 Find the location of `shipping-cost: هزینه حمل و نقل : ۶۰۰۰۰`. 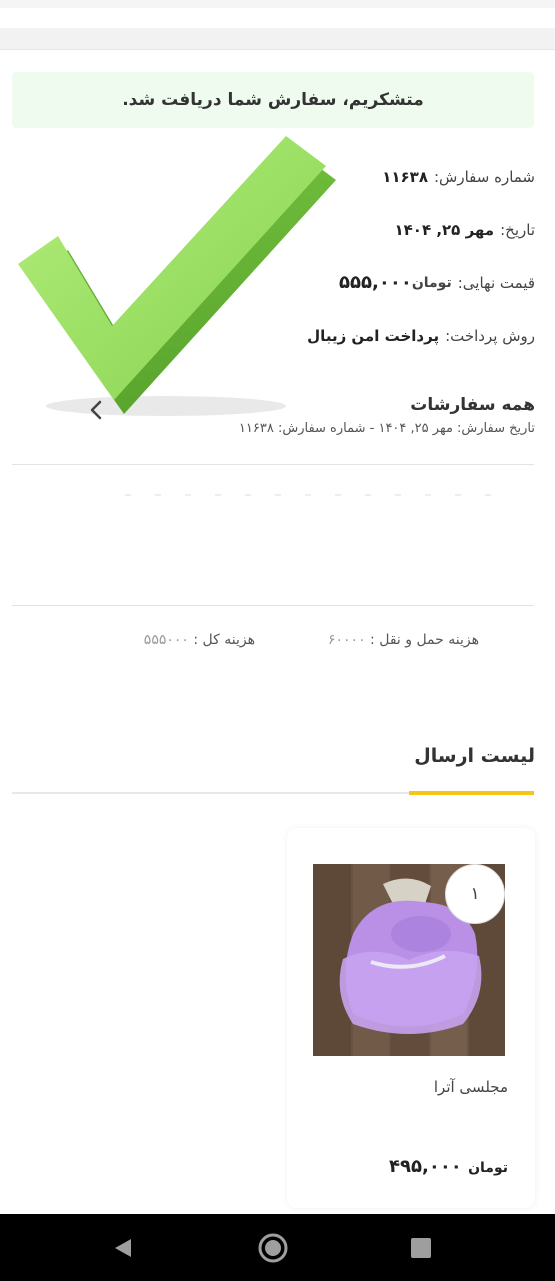

shipping-cost: هزینه حمل و نقل : ۶۰۰۰۰ is located at coordinates (403, 640).